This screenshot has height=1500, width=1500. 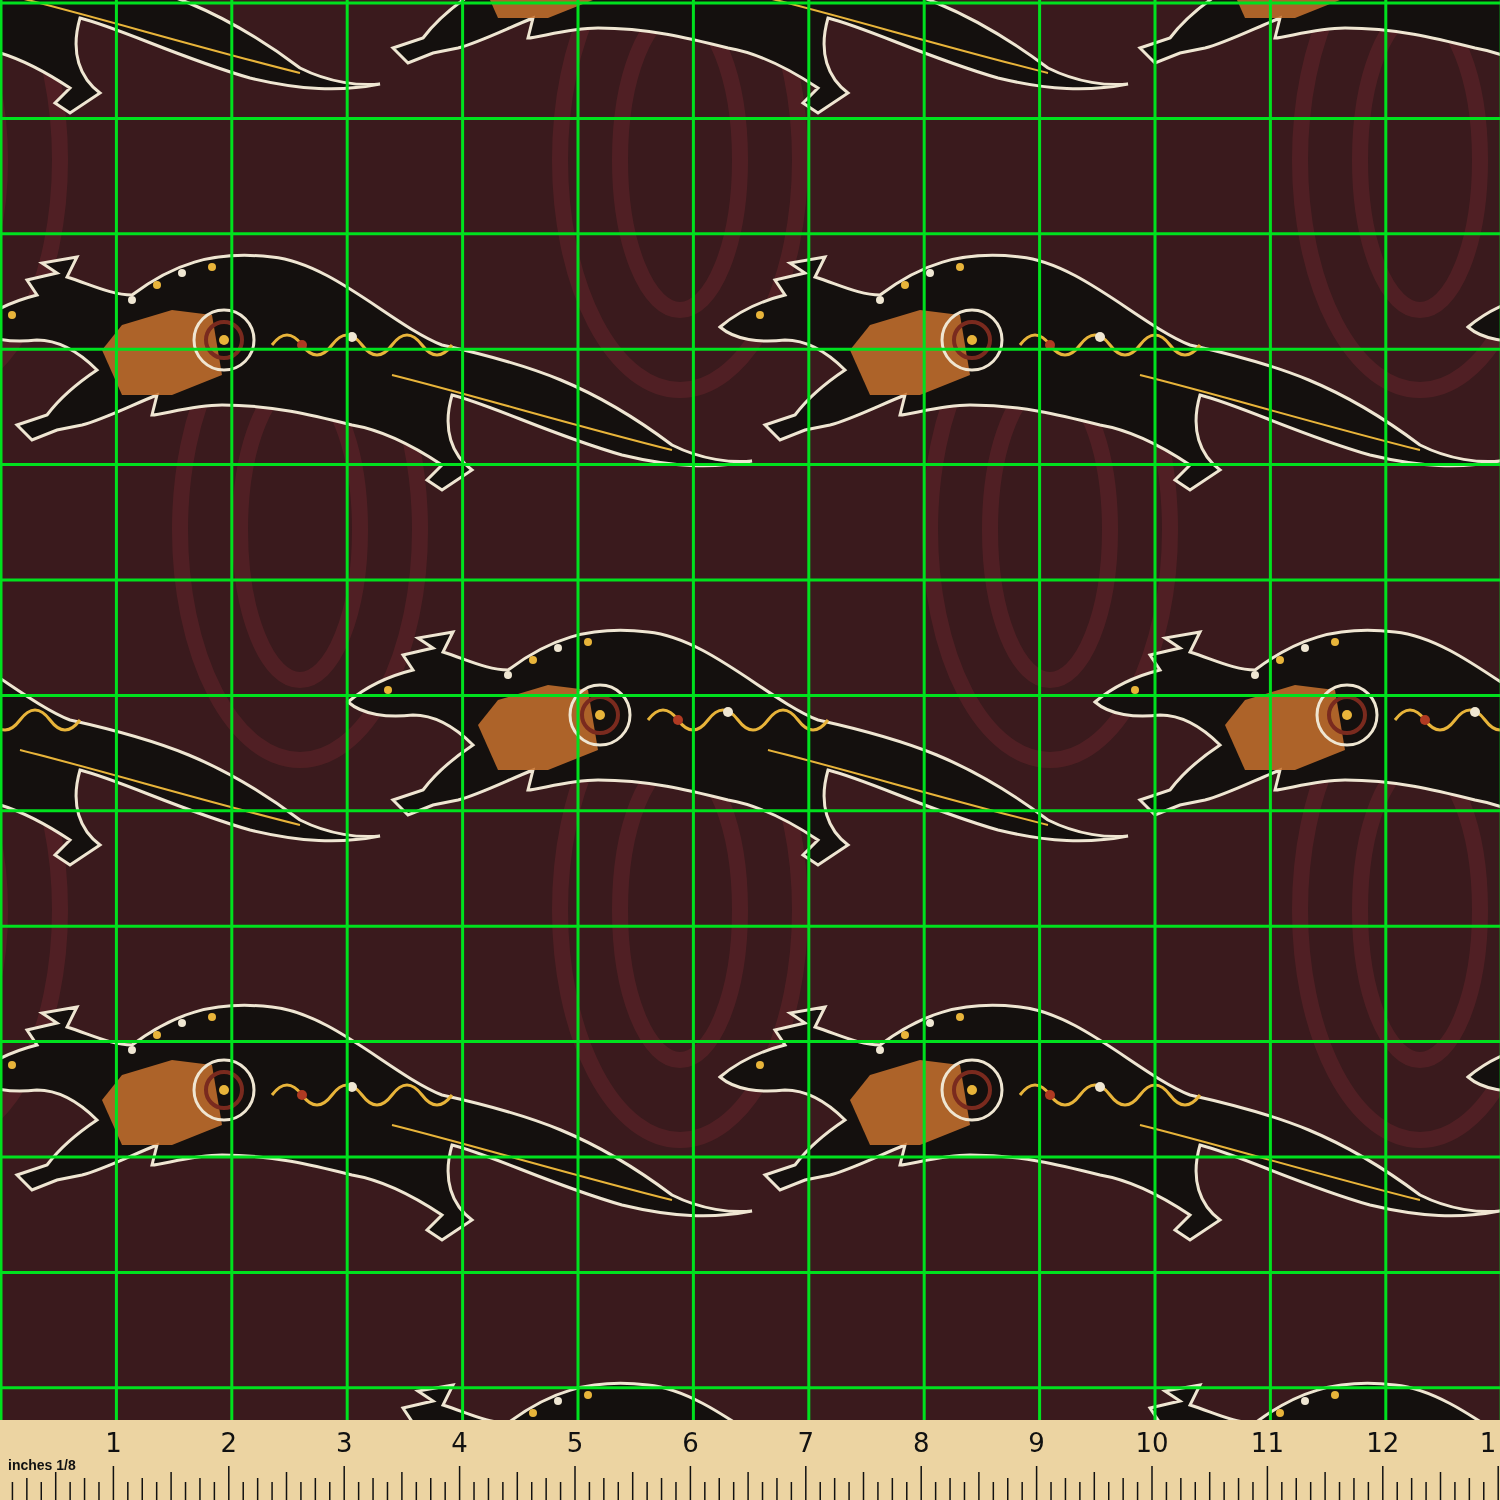 I want to click on ruler-number: 8, so click(x=921, y=1443).